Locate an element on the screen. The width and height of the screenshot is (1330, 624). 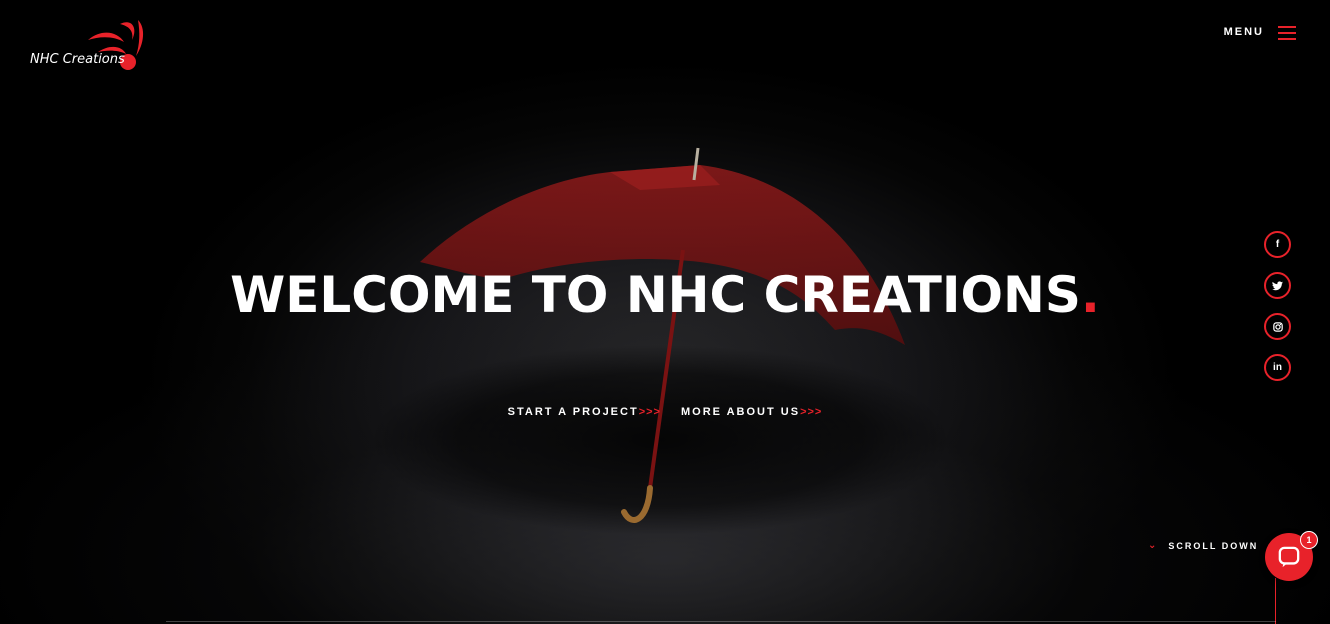
chevron-down-icon: ⌄ is located at coordinates (1153, 545).